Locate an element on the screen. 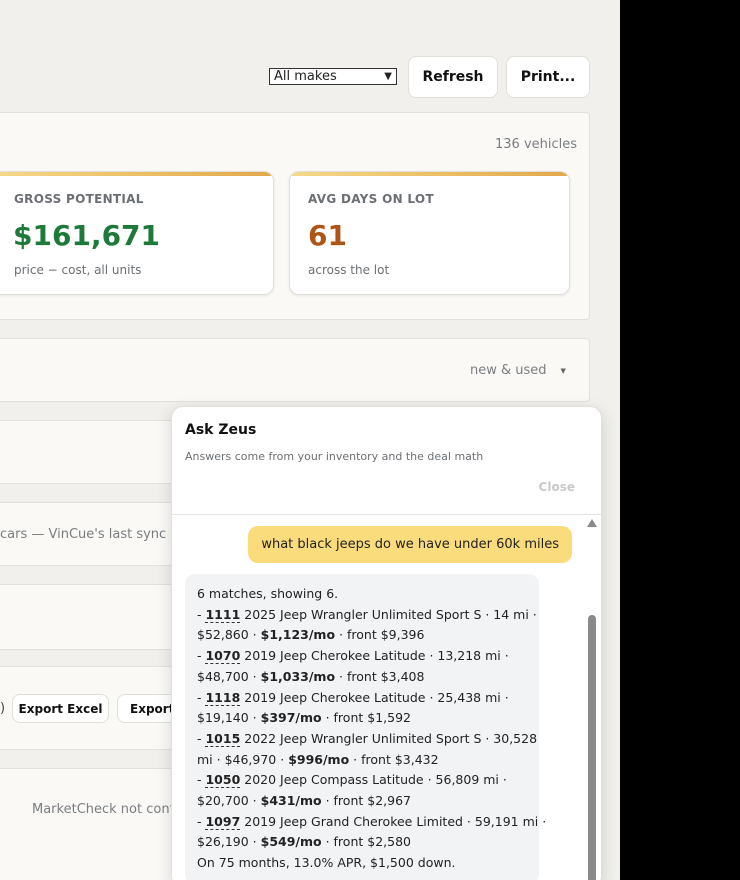 Image resolution: width=740 pixels, height=880 pixels. result-desc: 2020 Jeep Compass Latitude · 56,809 mi · is located at coordinates (375, 780).